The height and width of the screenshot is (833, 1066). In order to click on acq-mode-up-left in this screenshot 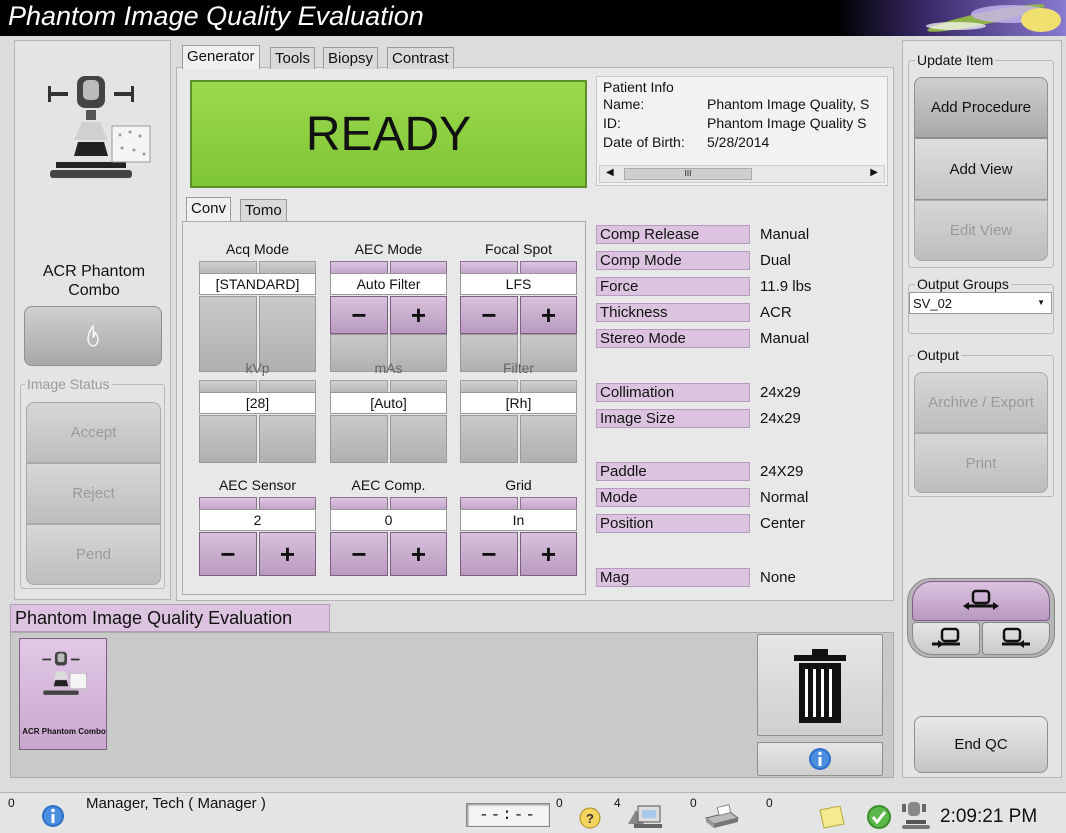, I will do `click(228, 267)`.